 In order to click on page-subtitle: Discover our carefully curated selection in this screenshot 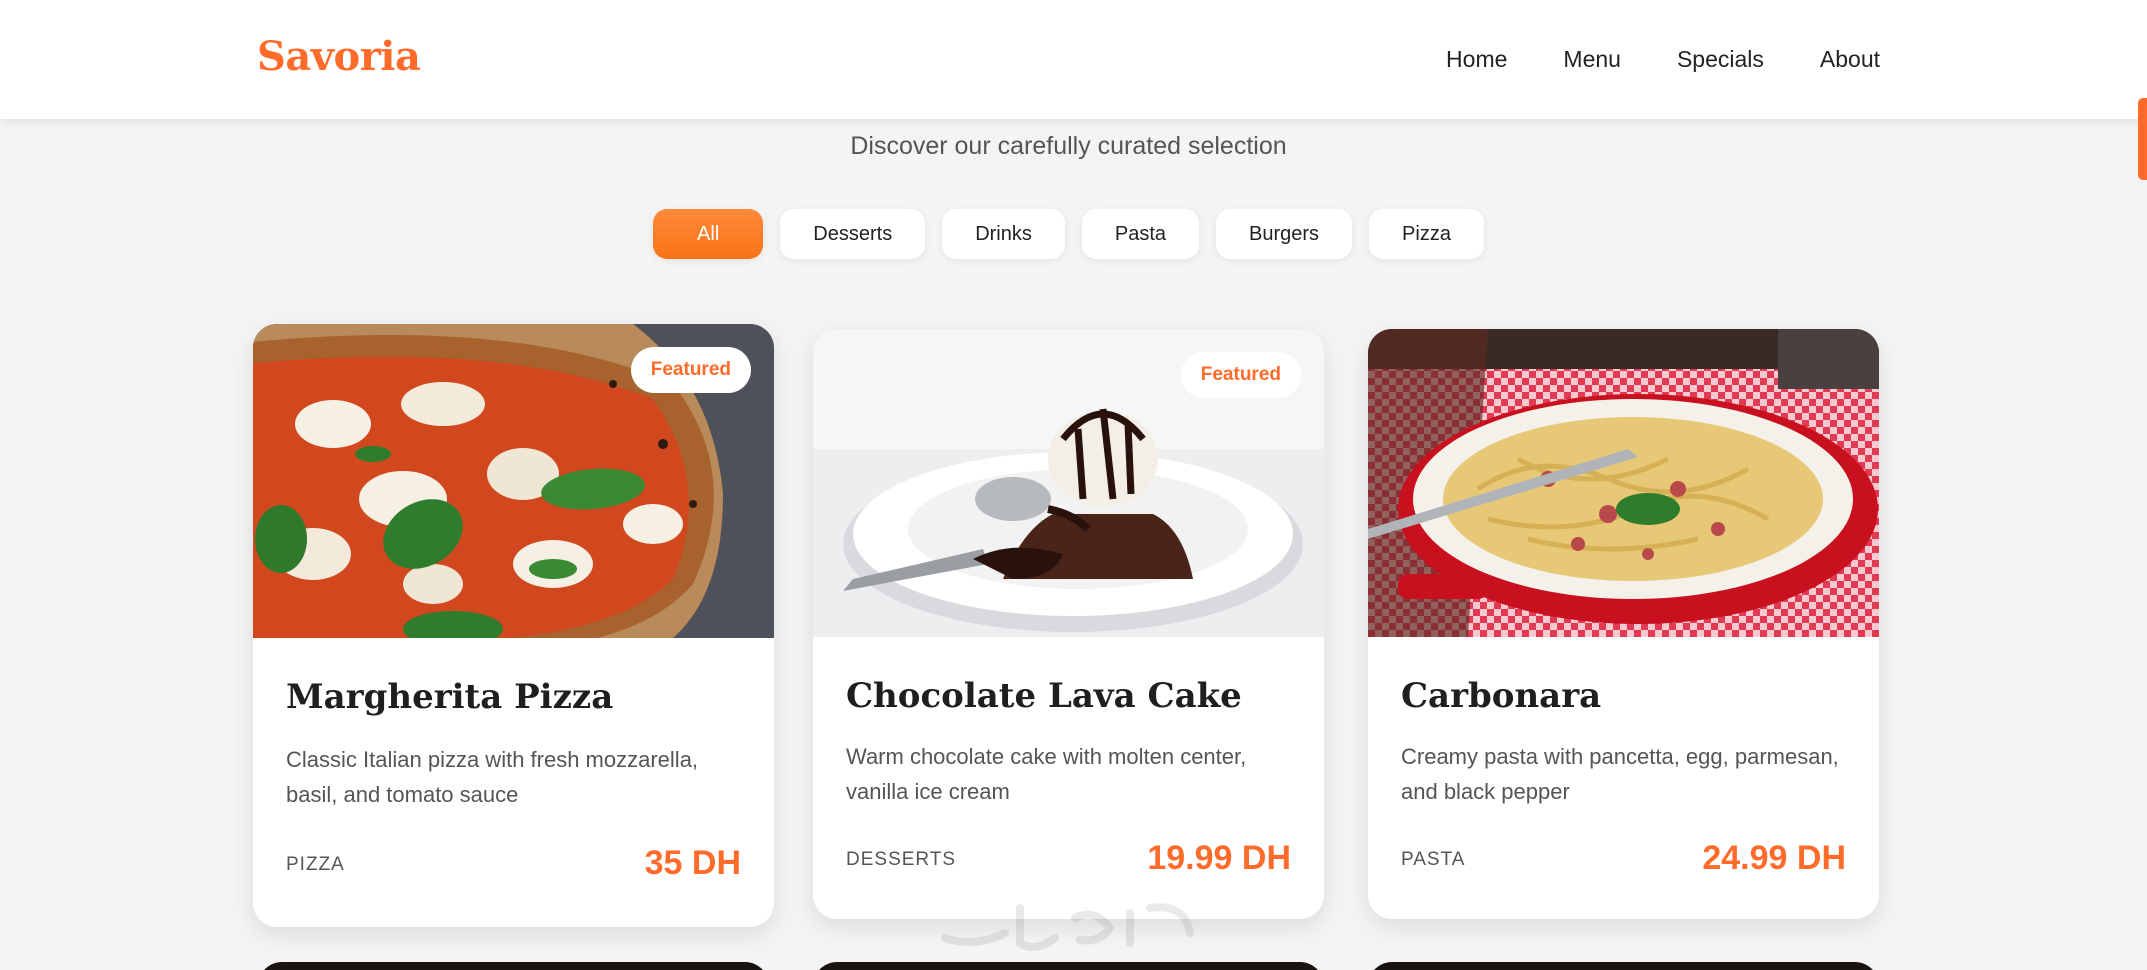, I will do `click(1068, 146)`.